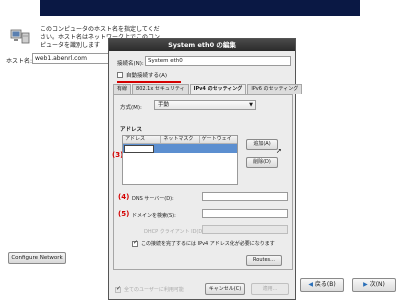 The height and width of the screenshot is (300, 400). I want to click on back-arrow-icon: ◀, so click(310, 284).